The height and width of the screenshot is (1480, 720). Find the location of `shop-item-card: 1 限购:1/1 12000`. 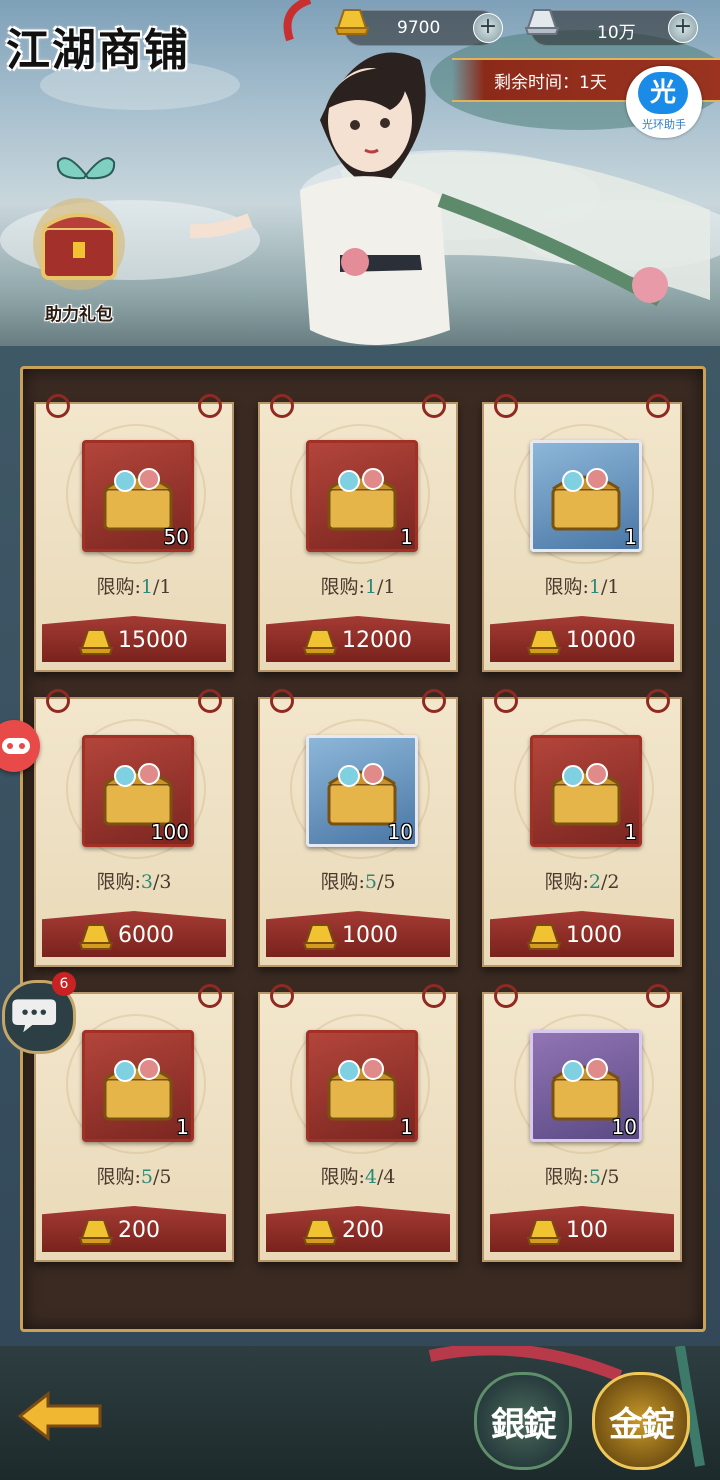

shop-item-card: 1 限购:1/1 12000 is located at coordinates (358, 533).